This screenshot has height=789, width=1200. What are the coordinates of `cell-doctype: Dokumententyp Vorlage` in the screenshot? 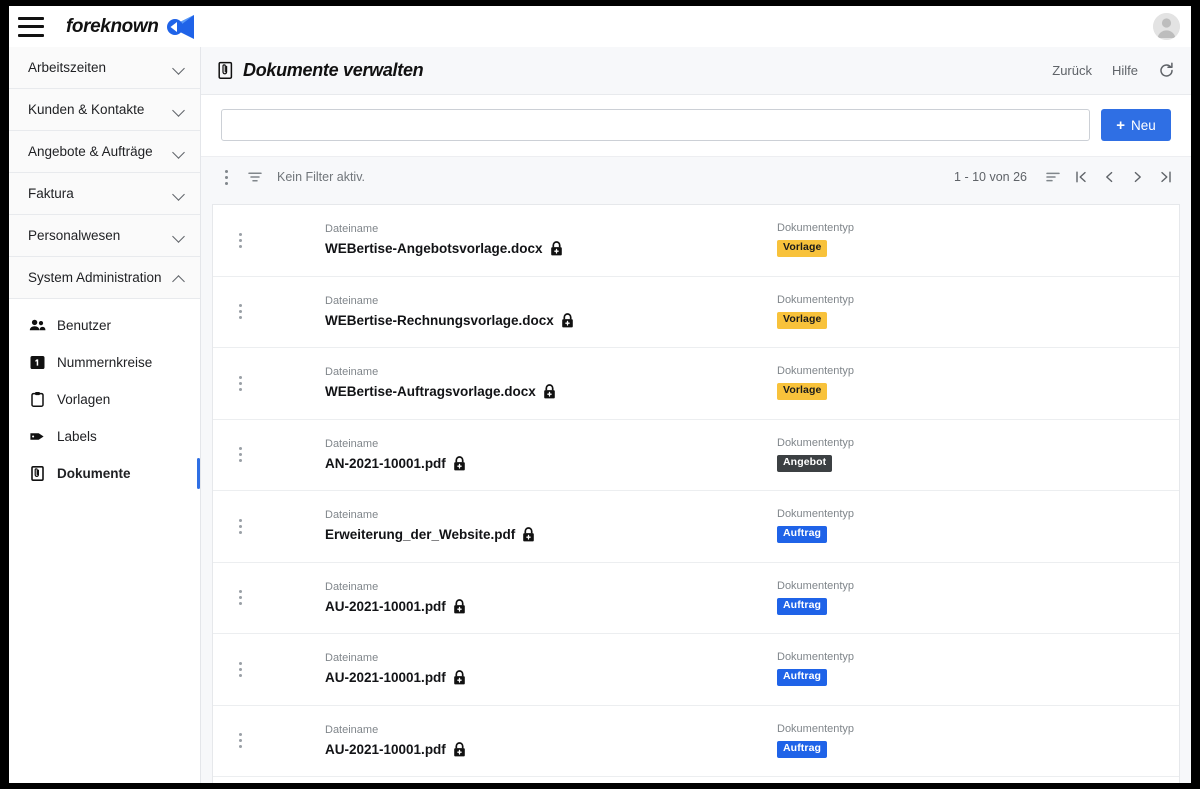 It's located at (902, 311).